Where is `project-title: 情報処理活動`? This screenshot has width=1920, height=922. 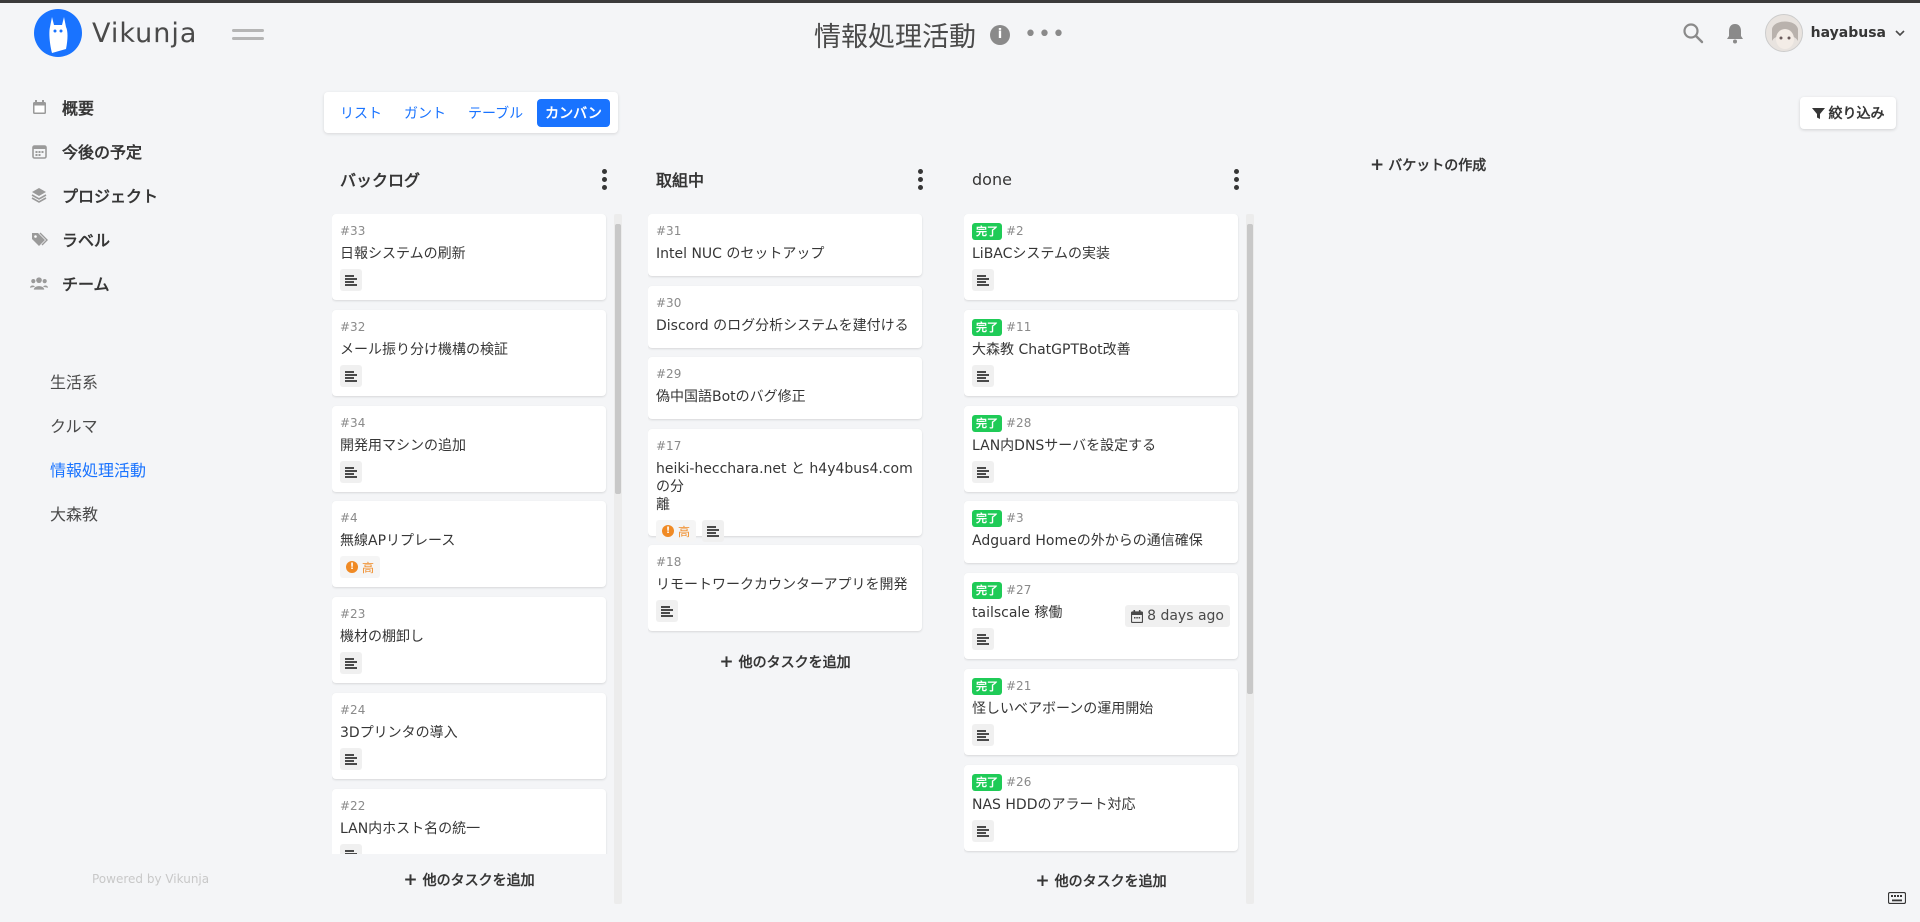 project-title: 情報処理活動 is located at coordinates (895, 37).